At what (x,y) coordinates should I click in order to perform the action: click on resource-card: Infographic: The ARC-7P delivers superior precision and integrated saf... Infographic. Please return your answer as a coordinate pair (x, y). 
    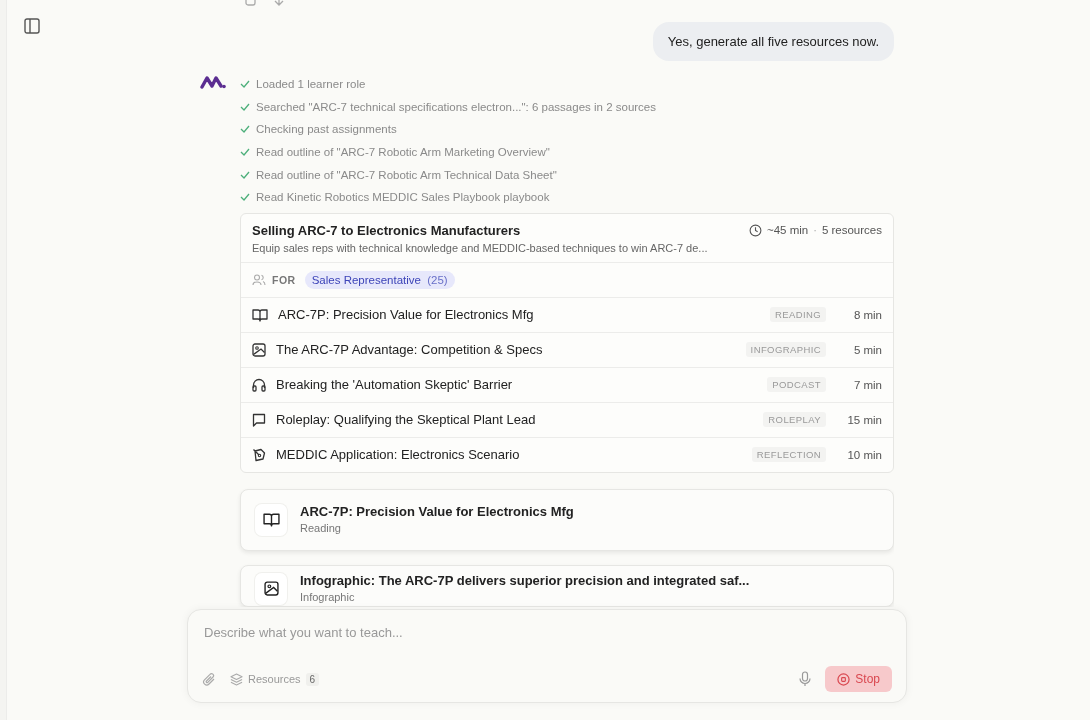
    Looking at the image, I should click on (567, 585).